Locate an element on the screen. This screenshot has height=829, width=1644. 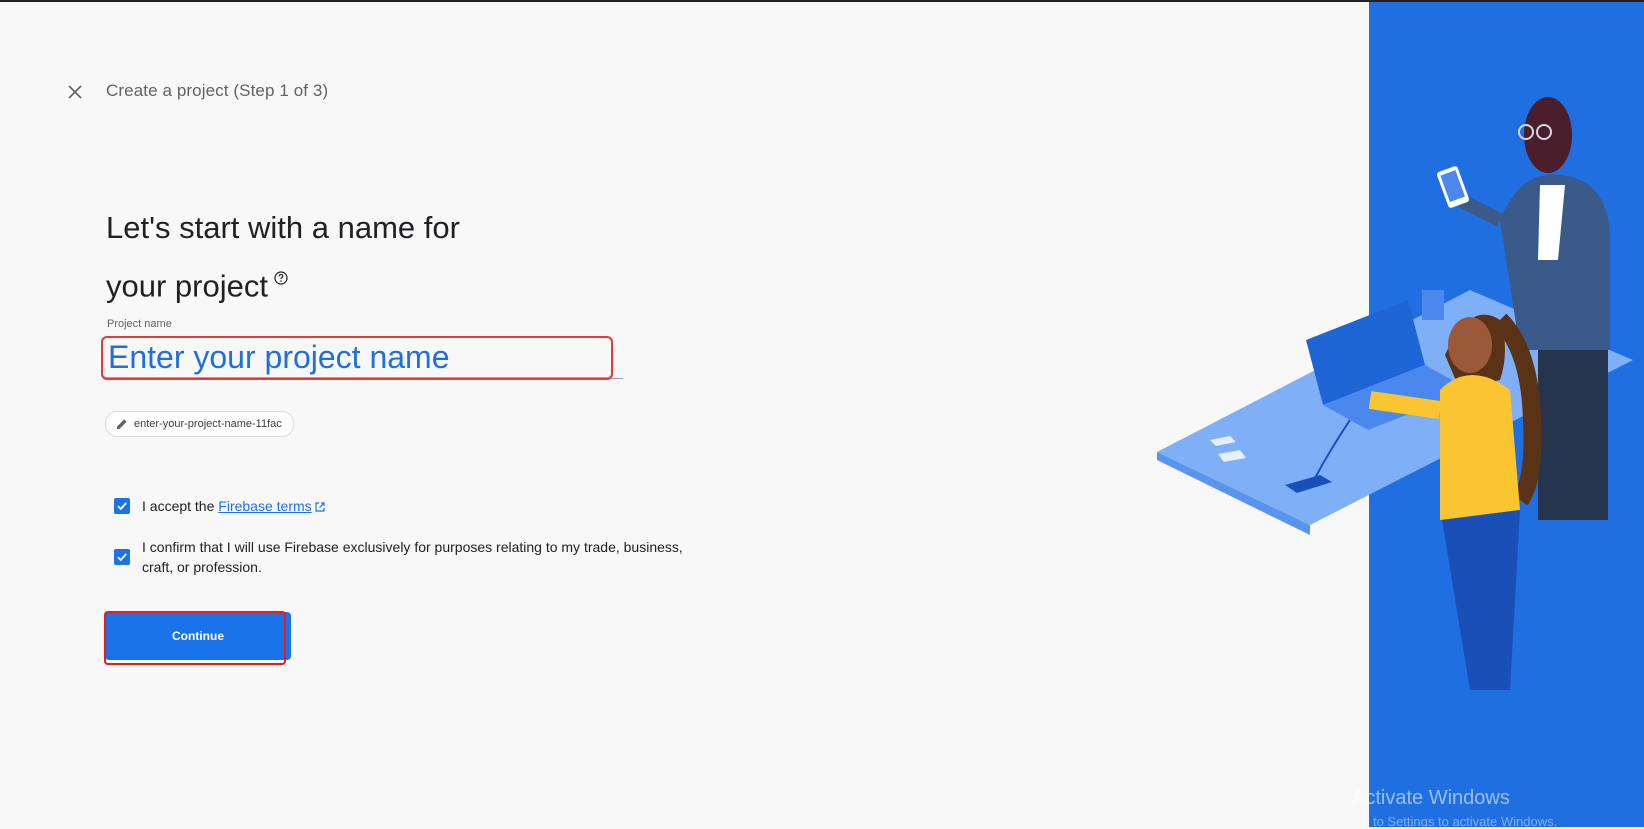
close-button is located at coordinates (75, 92).